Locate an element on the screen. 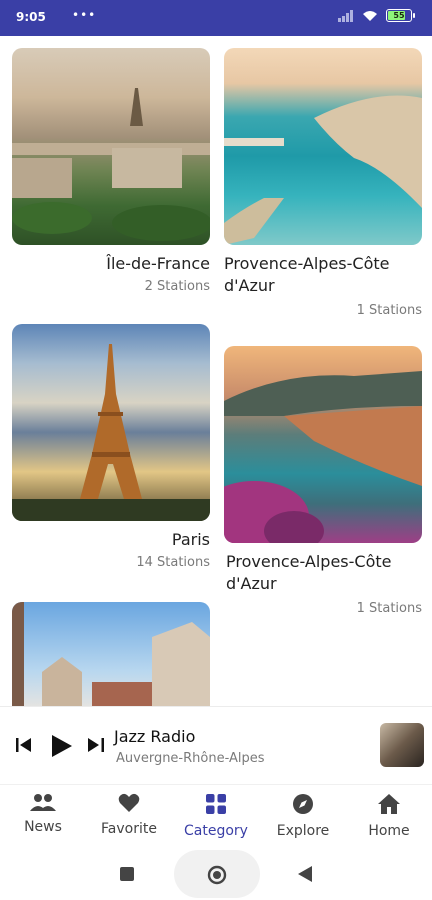  nav-home: Home is located at coordinates (389, 816).